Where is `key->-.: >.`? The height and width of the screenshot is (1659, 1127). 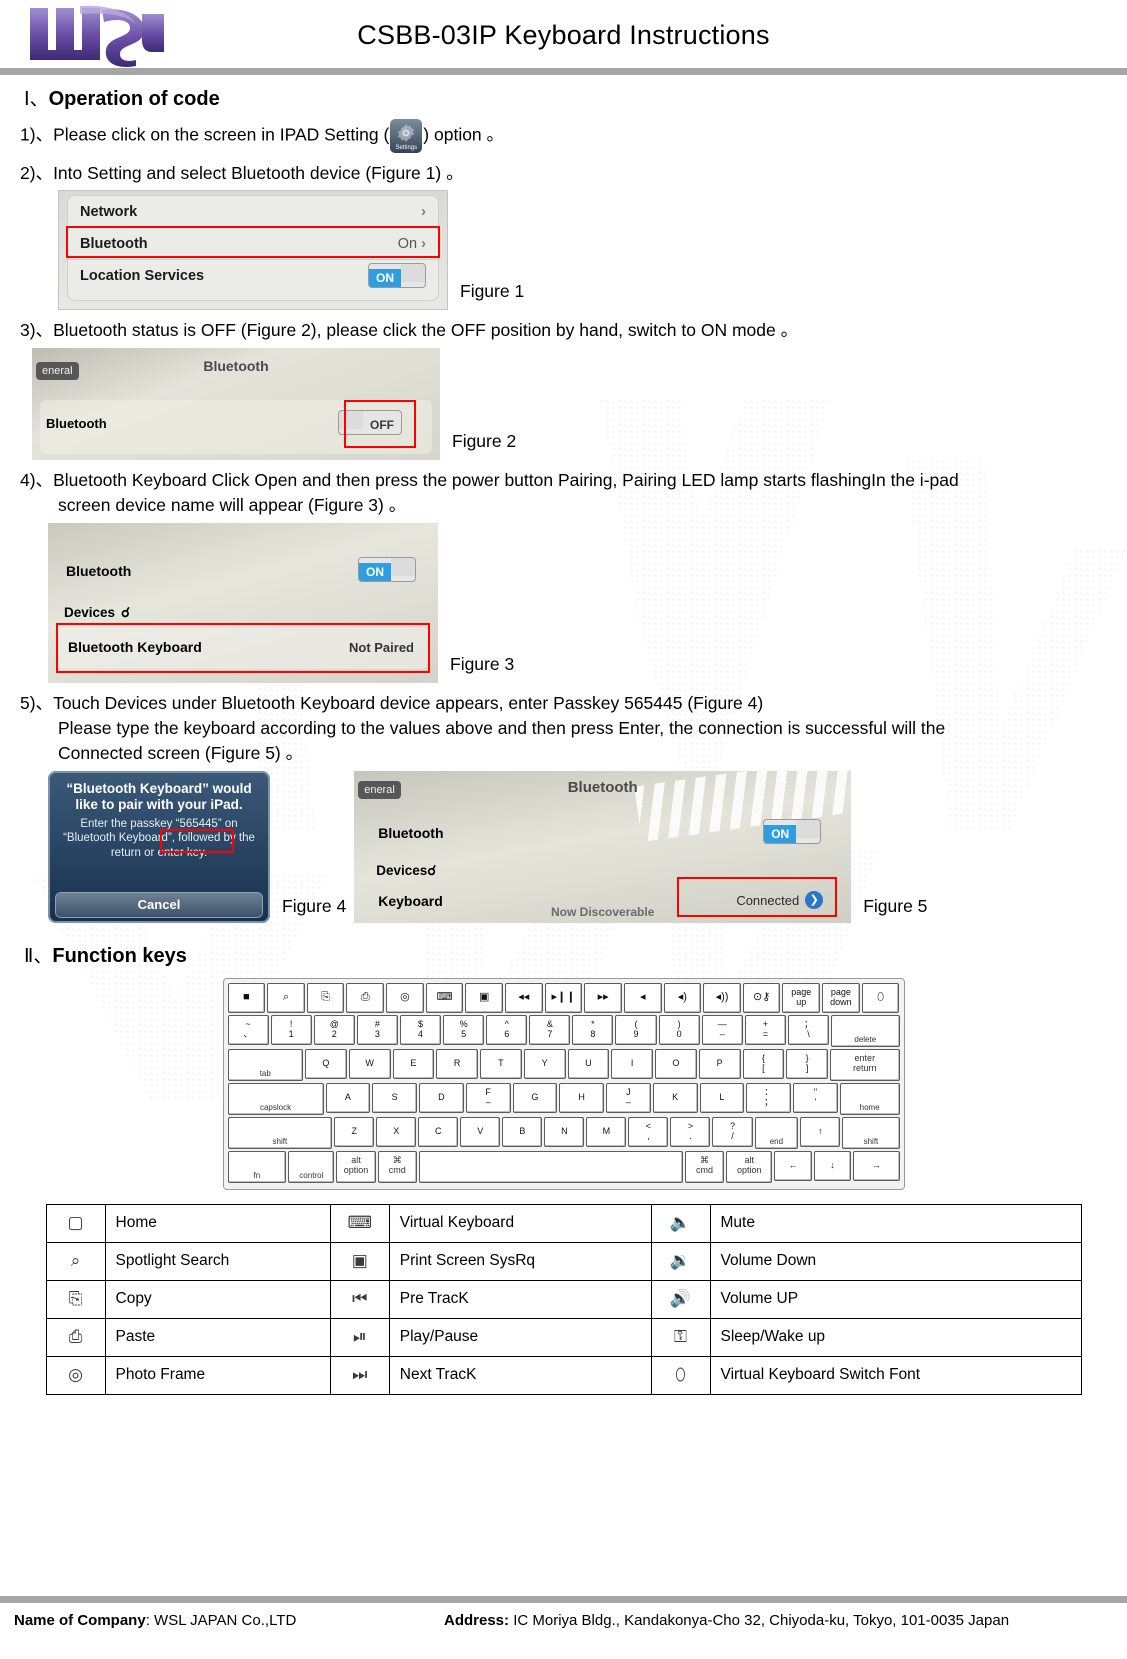
key->-.: >. is located at coordinates (690, 1131).